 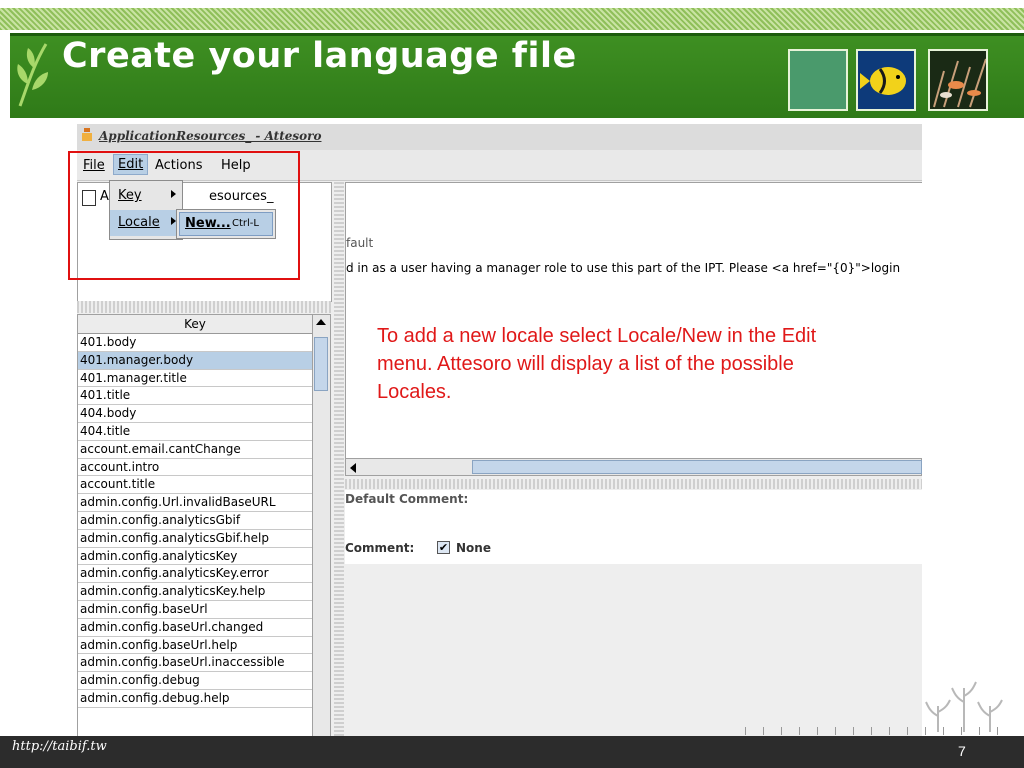 What do you see at coordinates (633, 484) in the screenshot?
I see `right-splitter` at bounding box center [633, 484].